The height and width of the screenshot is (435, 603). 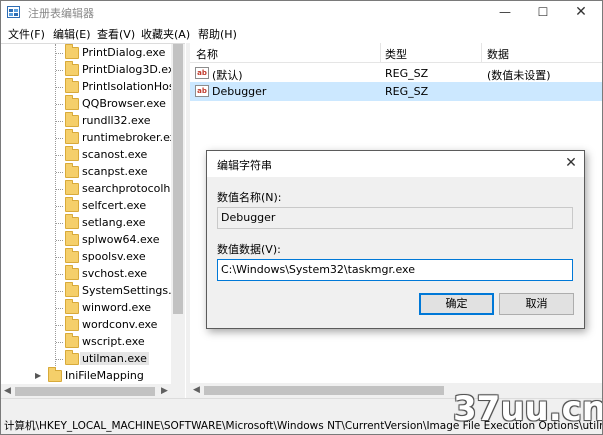 What do you see at coordinates (249, 197) in the screenshot?
I see `value-name-label: 数值名称(N):` at bounding box center [249, 197].